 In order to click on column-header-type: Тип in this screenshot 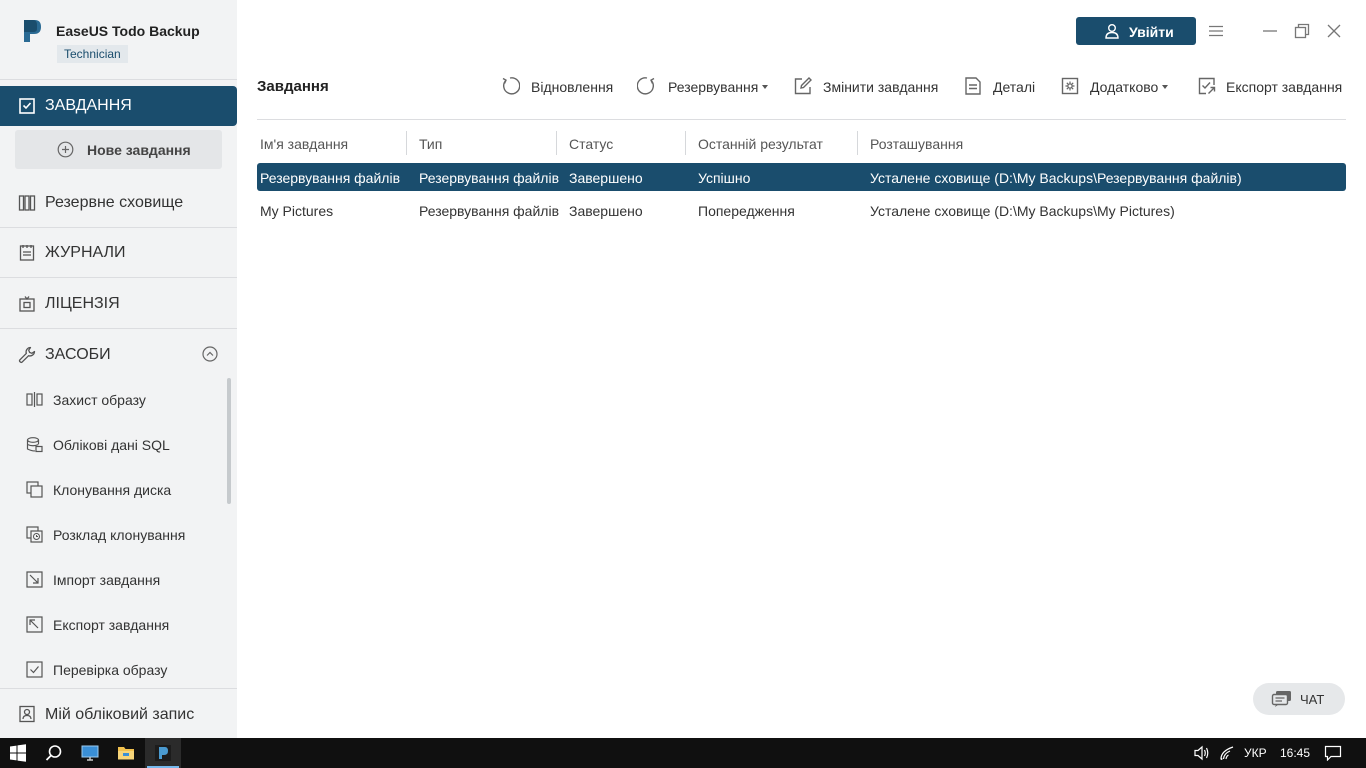, I will do `click(430, 144)`.